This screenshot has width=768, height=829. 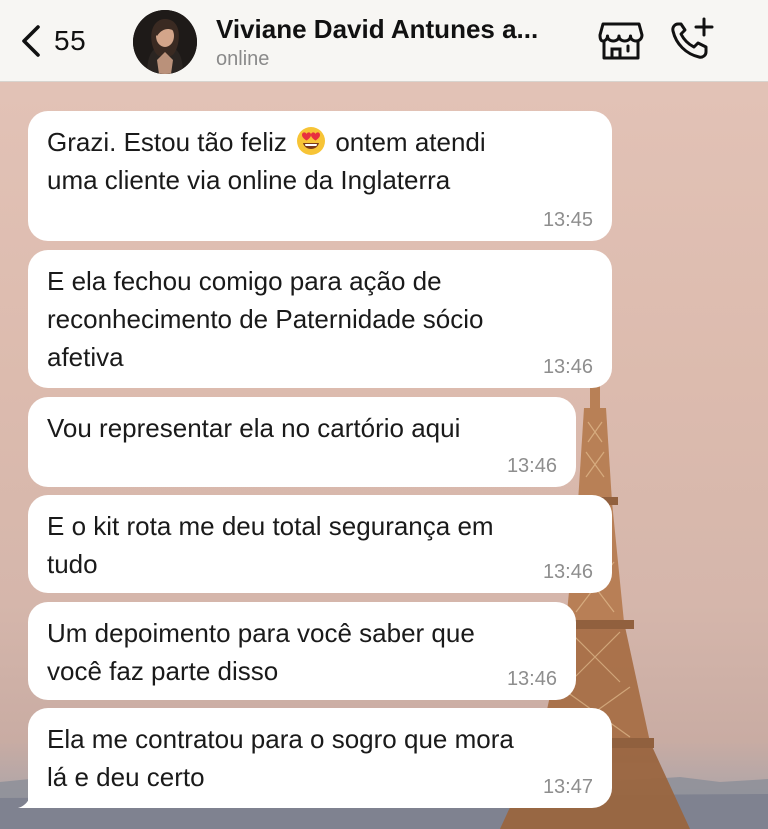 I want to click on message-timestamp: 13:47, so click(x=567, y=787).